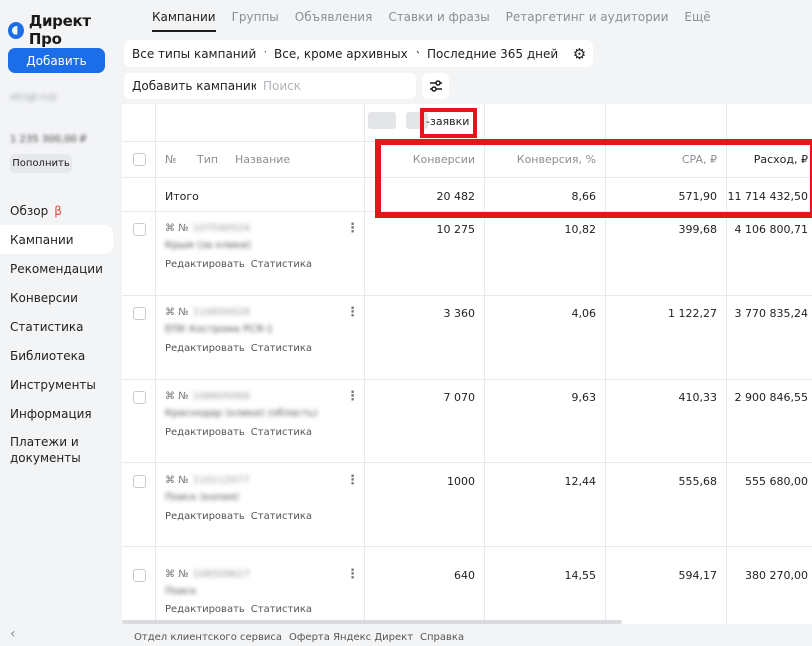 This screenshot has height=646, width=812. Describe the element at coordinates (776, 575) in the screenshot. I see `row-spend: 380 270,00` at that location.